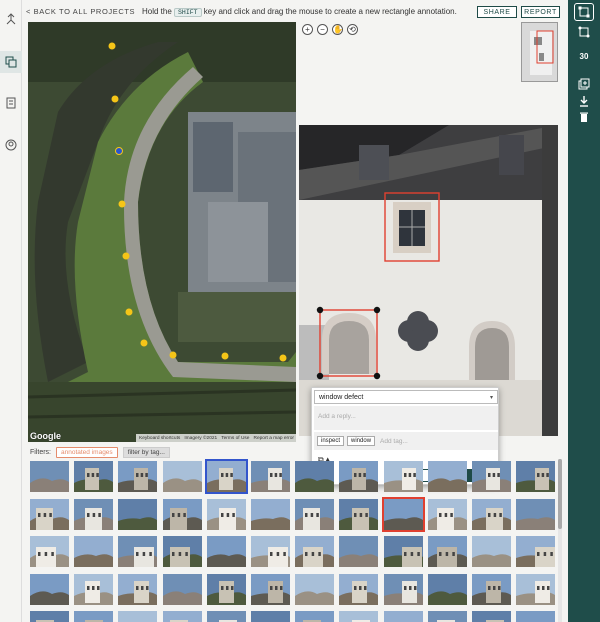 The height and width of the screenshot is (622, 600). I want to click on images-icon, so click(11, 62).